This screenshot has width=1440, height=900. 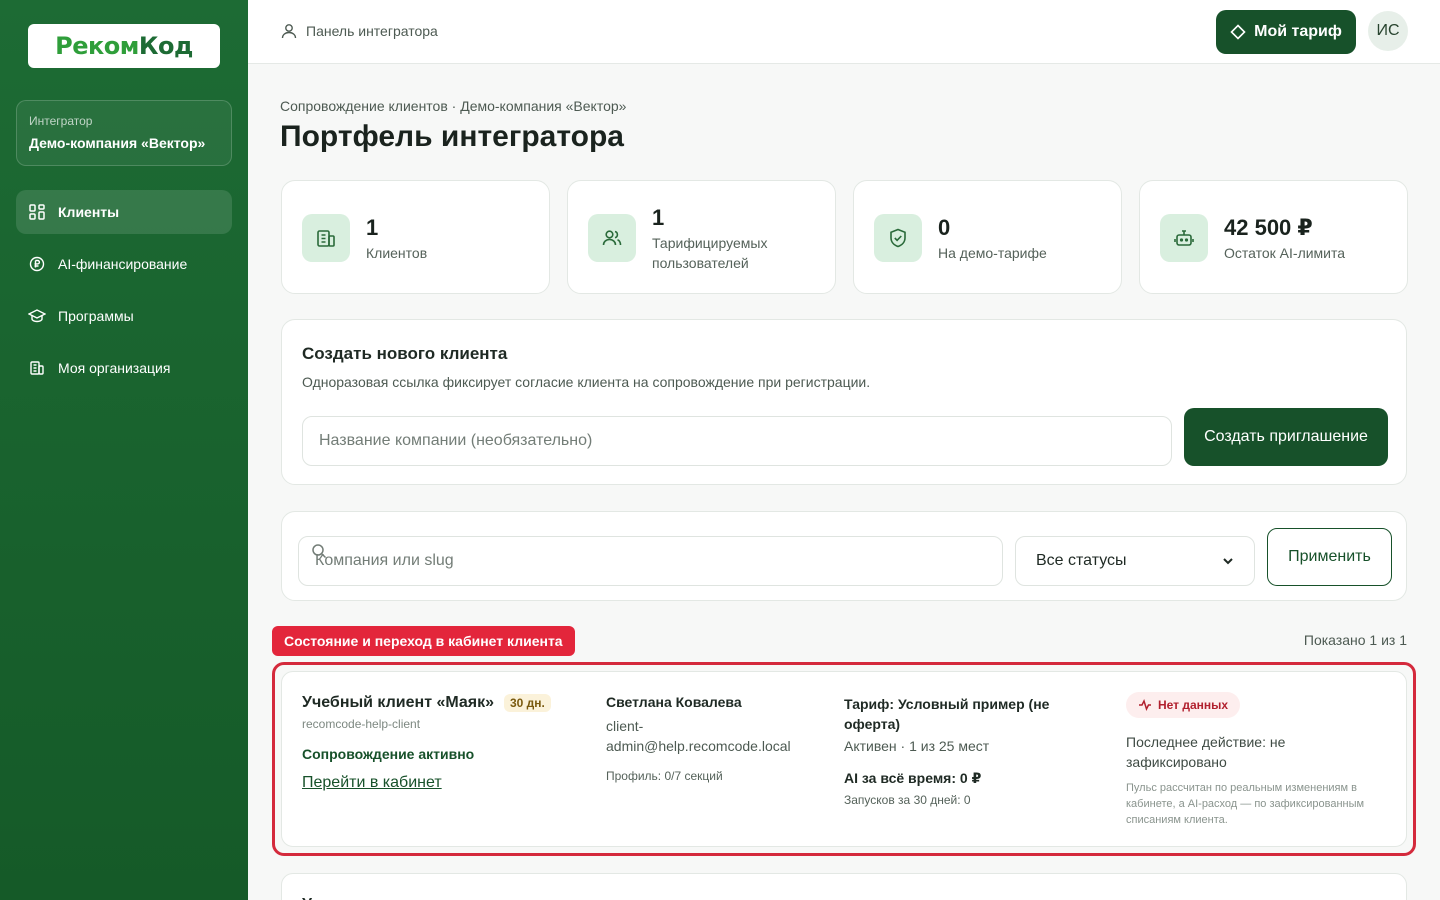 I want to click on user-icon, so click(x=289, y=31).